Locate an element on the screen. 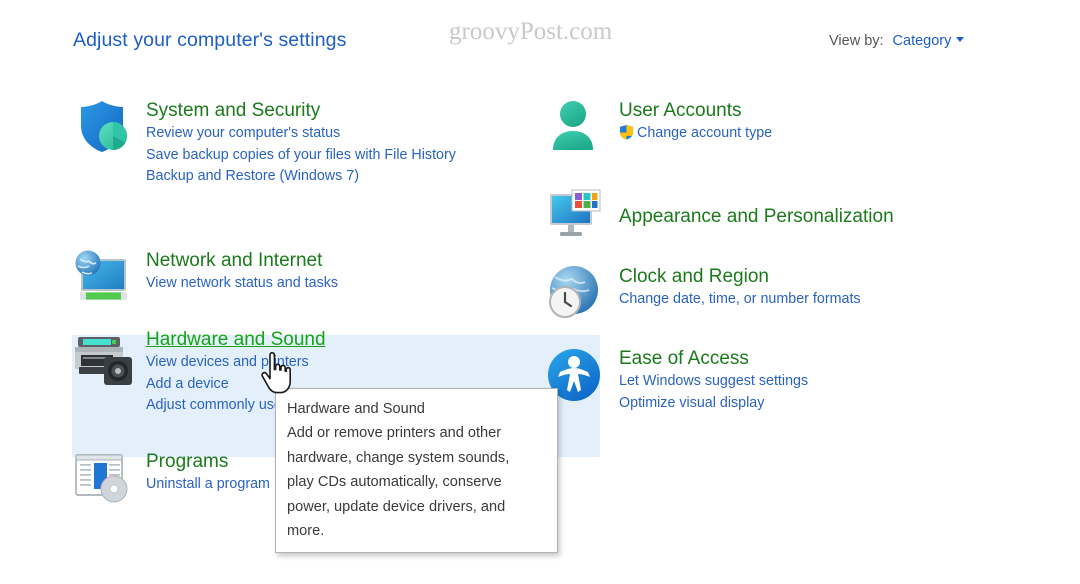  programs-disc-icon is located at coordinates (109, 479).